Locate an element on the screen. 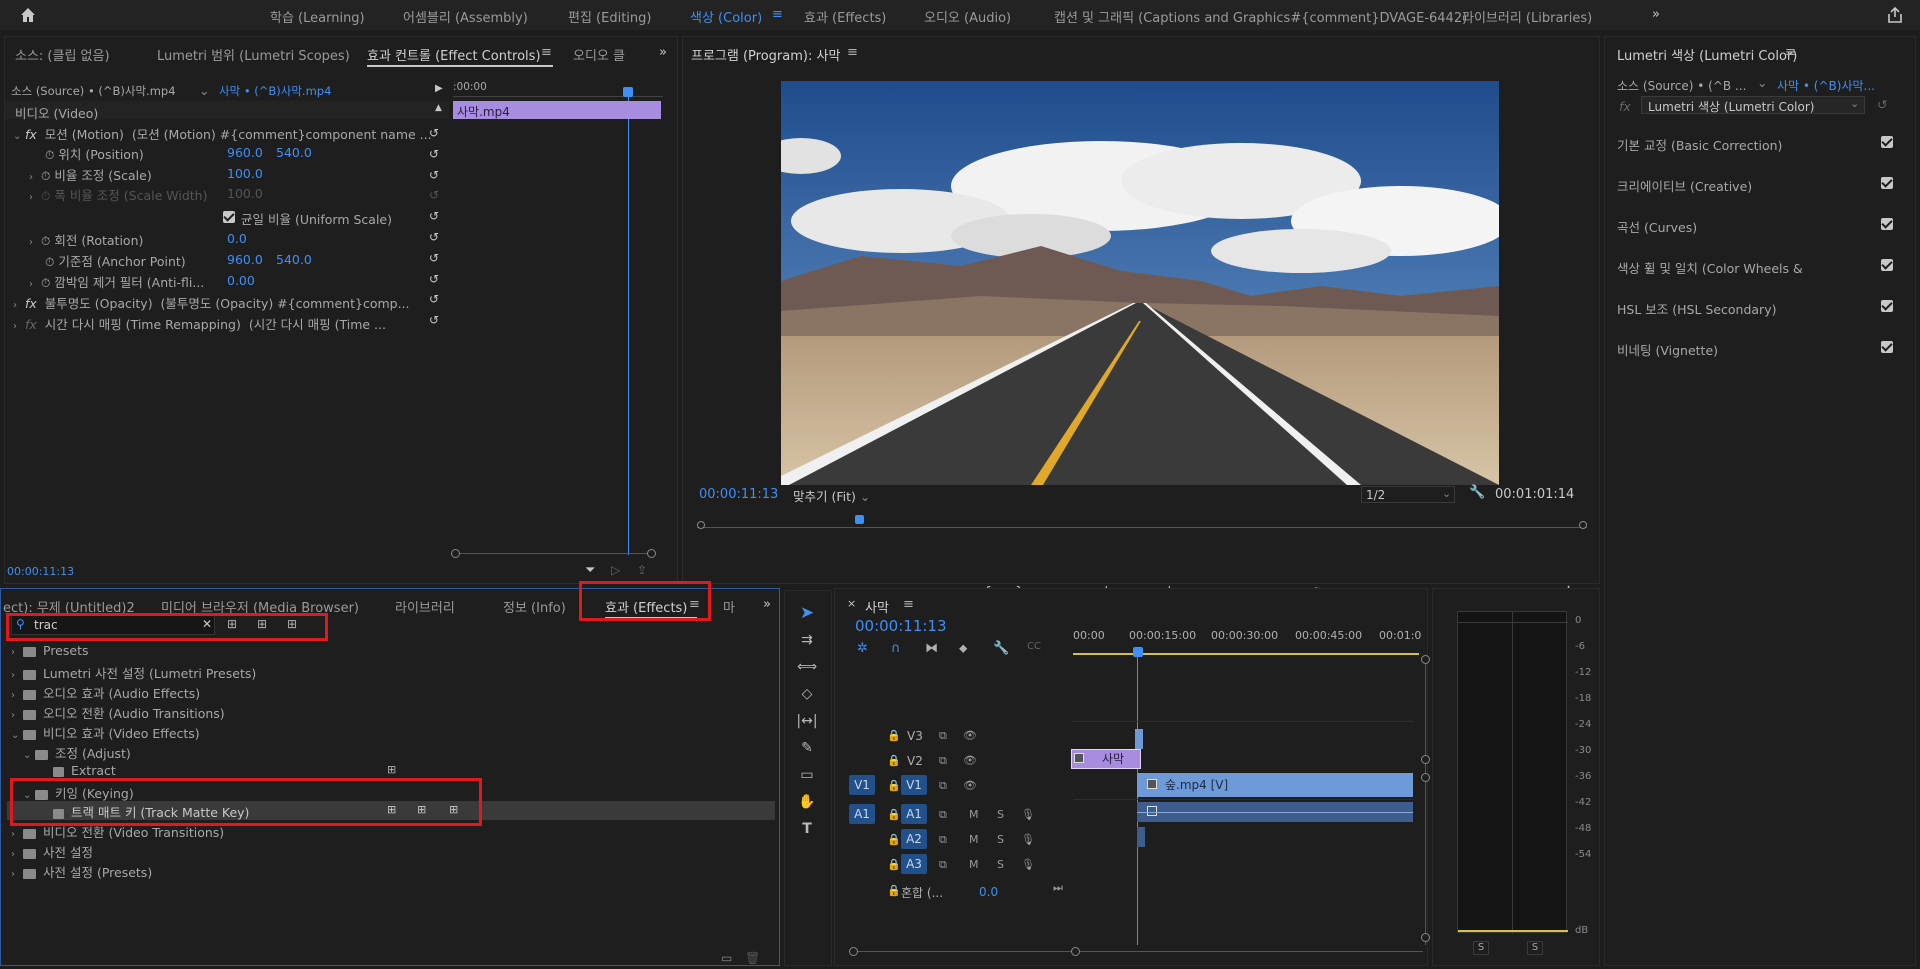 Image resolution: width=1920 pixels, height=969 pixels. antiflicker-value: 0.00 is located at coordinates (241, 280).